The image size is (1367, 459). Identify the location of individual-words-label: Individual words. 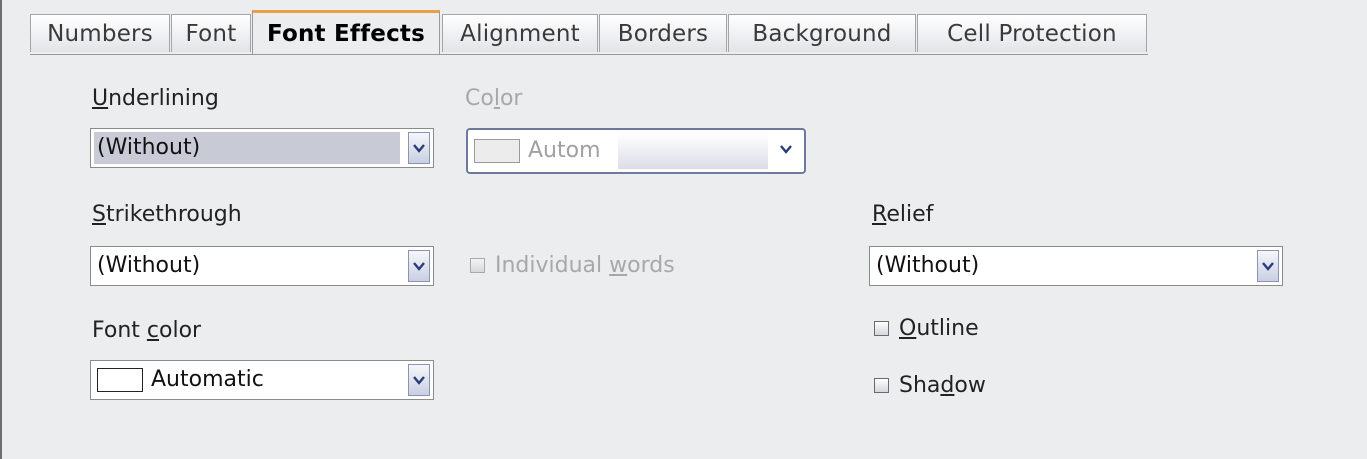
(585, 265).